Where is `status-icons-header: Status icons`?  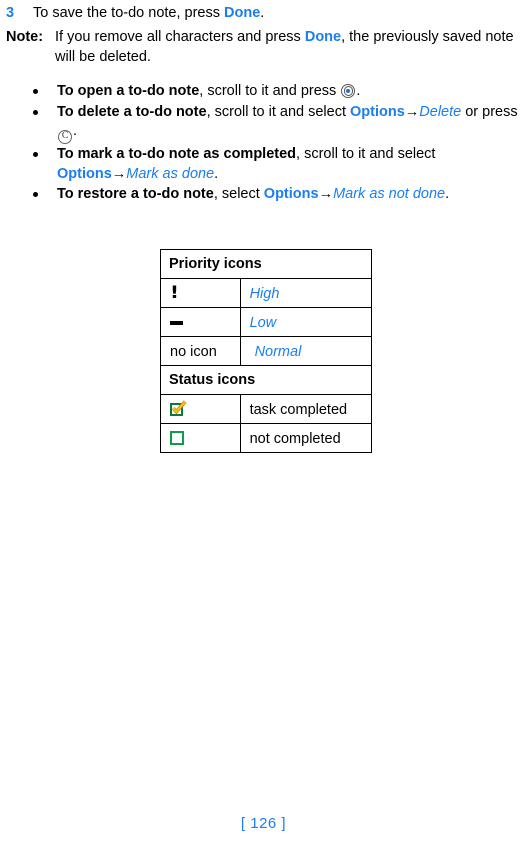
status-icons-header: Status icons is located at coordinates (266, 380).